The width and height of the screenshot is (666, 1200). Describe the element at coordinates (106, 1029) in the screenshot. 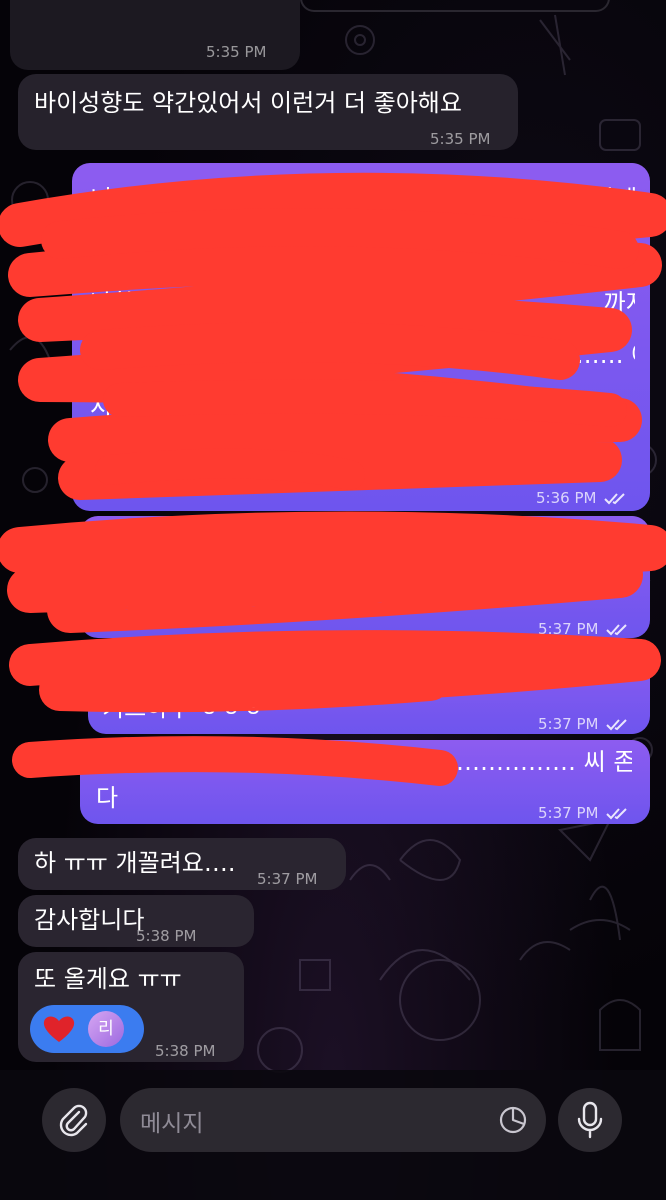

I see `reactor-avatar: 리` at that location.